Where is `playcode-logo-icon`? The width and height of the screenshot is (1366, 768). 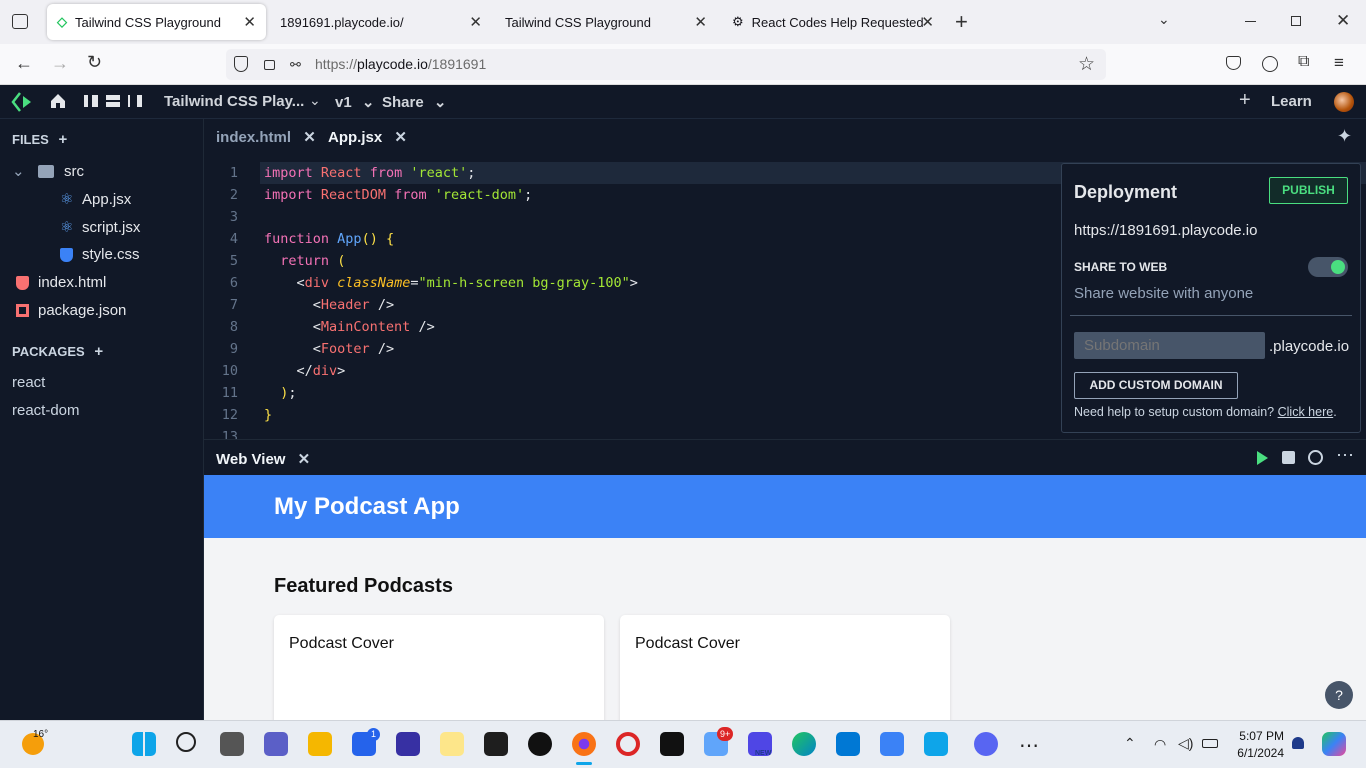
playcode-logo-icon is located at coordinates (23, 102).